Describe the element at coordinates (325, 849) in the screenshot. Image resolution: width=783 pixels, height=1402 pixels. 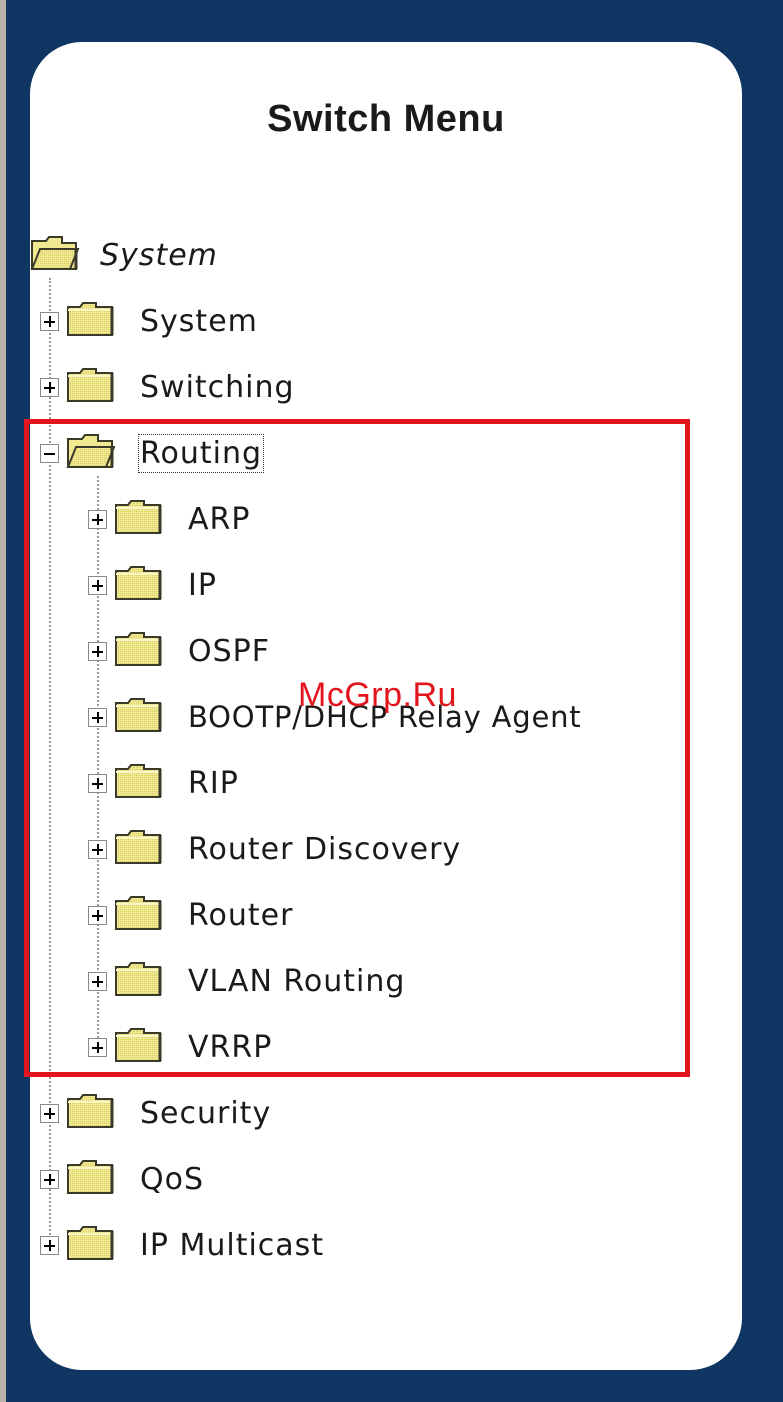
I see `tree-item-label: Router Discovery` at that location.